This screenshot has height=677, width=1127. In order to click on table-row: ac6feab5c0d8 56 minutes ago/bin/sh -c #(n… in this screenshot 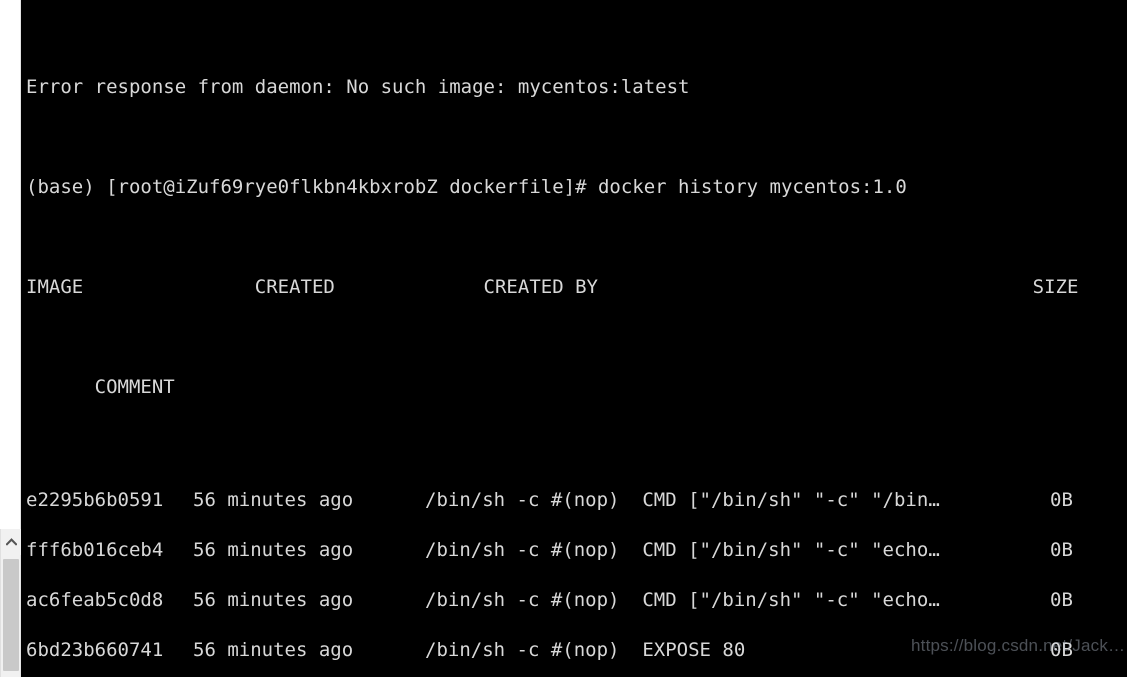, I will do `click(576, 600)`.